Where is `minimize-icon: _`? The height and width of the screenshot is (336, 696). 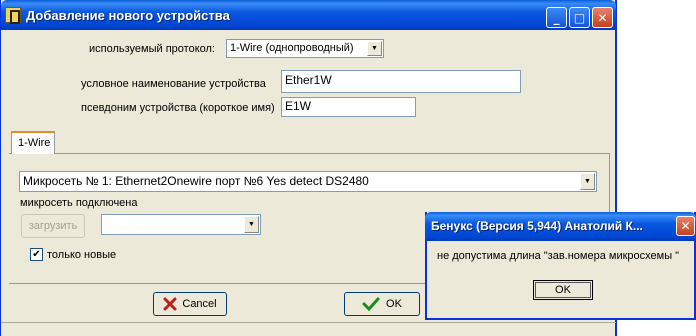 minimize-icon: _ is located at coordinates (556, 17).